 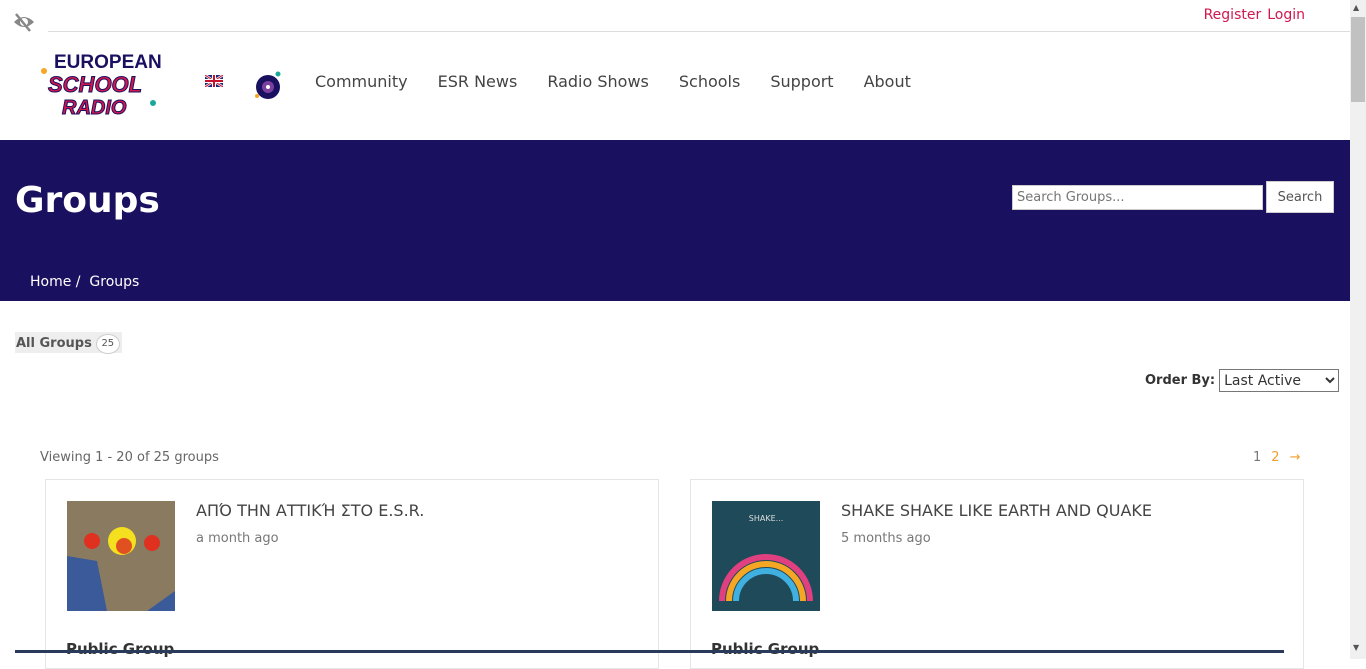 I want to click on group-avatar, so click(x=121, y=556).